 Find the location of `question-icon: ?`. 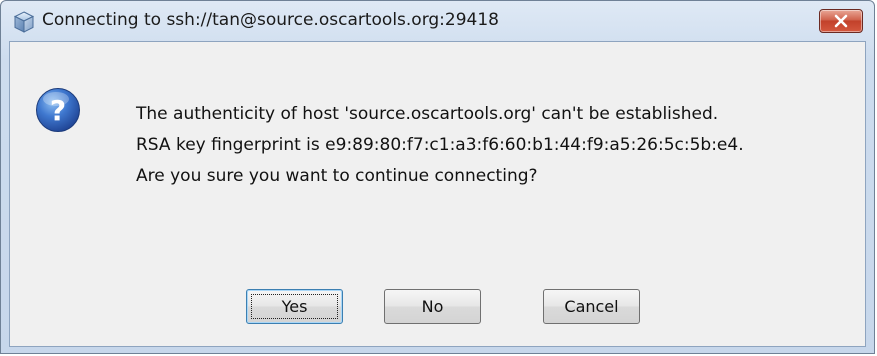

question-icon: ? is located at coordinates (58, 110).